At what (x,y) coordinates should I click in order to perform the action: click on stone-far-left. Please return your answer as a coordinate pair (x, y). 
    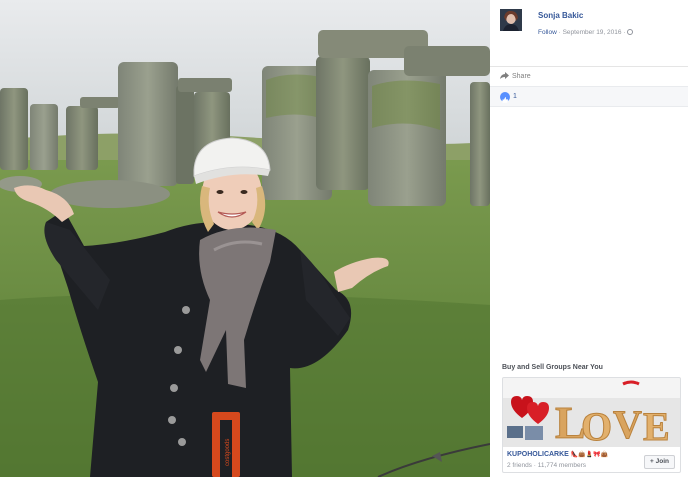
    Looking at the image, I should click on (14, 129).